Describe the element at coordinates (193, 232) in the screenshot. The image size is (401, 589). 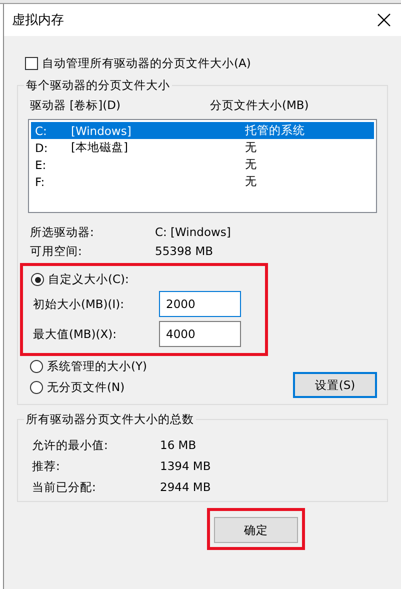
I see `info-value: C: [Windows]` at that location.